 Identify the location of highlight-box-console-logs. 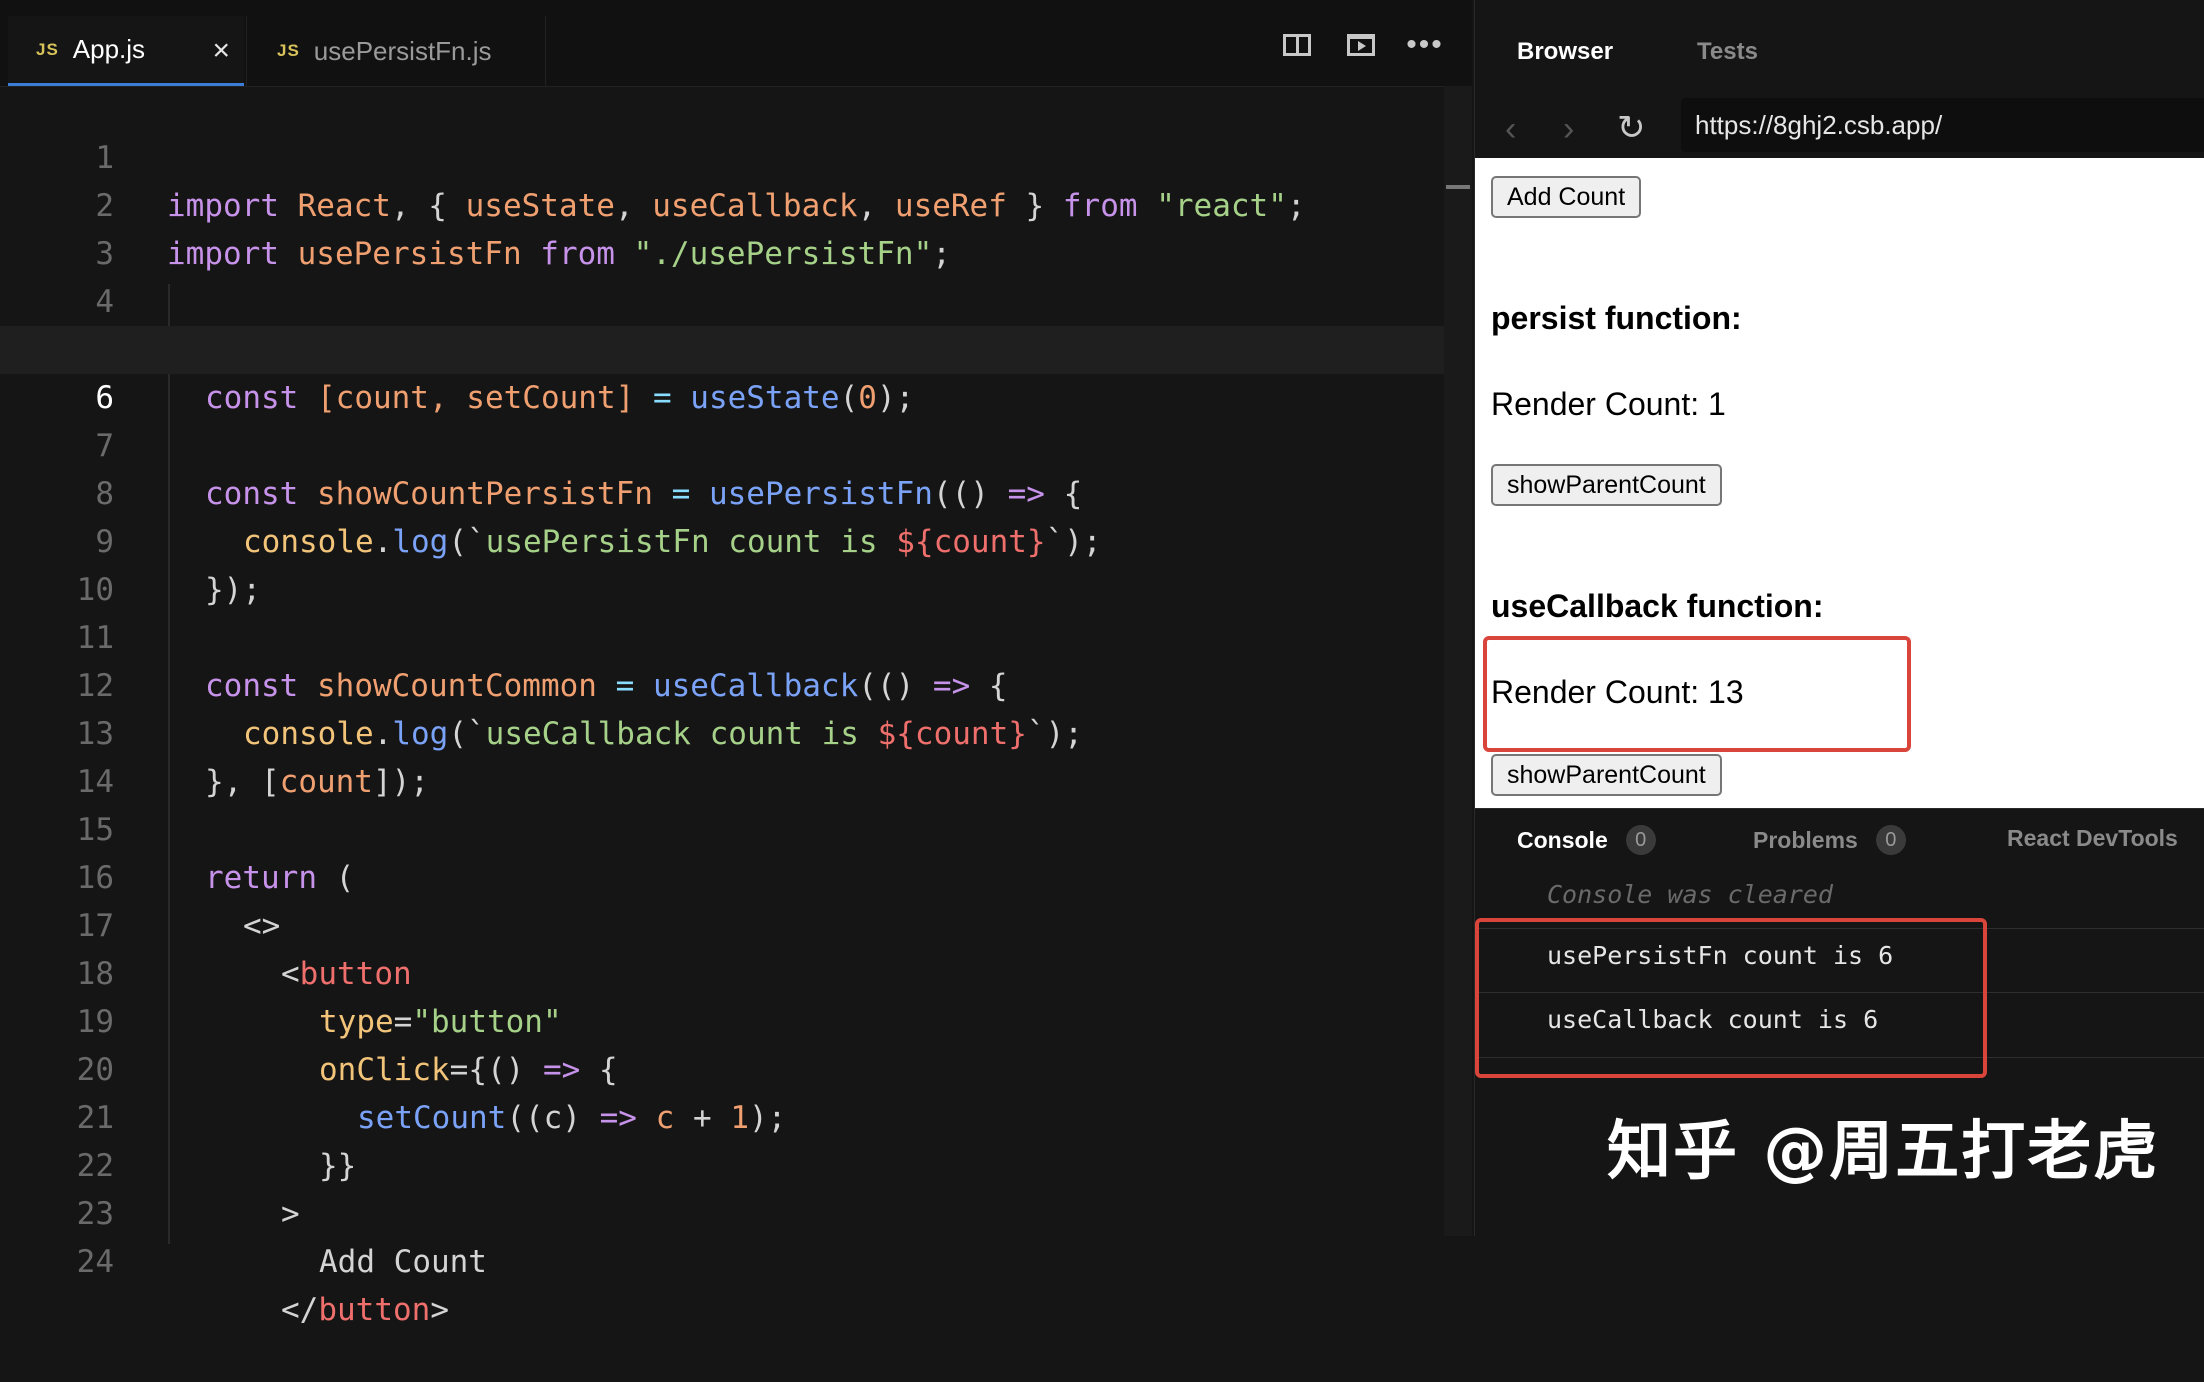
(1731, 998).